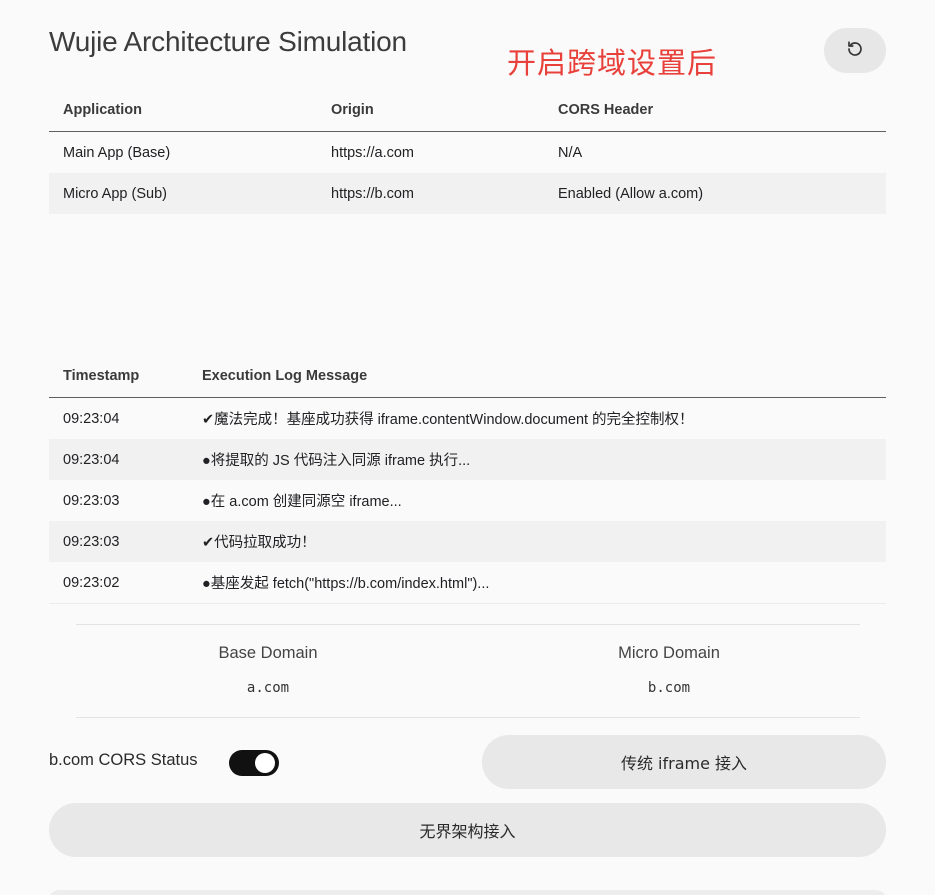 This screenshot has height=895, width=935. I want to click on toggle-knob, so click(265, 763).